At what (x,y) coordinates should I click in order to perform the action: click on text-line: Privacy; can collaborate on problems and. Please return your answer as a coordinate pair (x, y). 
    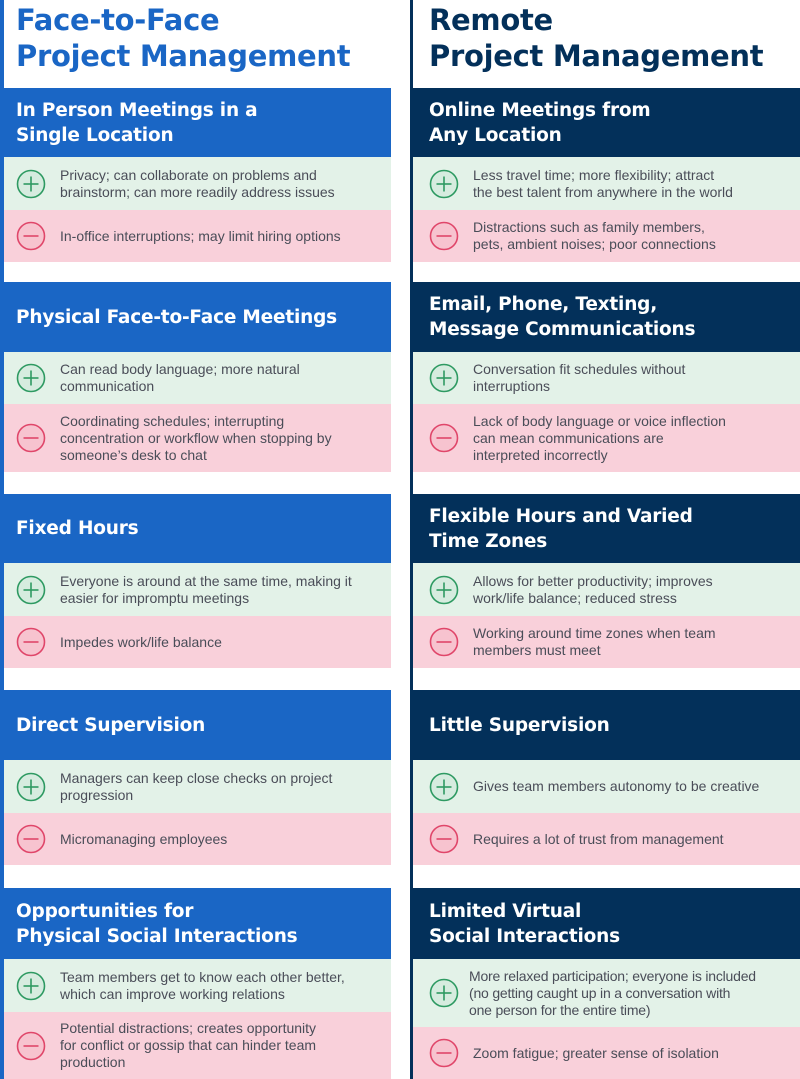
    Looking at the image, I should click on (188, 174).